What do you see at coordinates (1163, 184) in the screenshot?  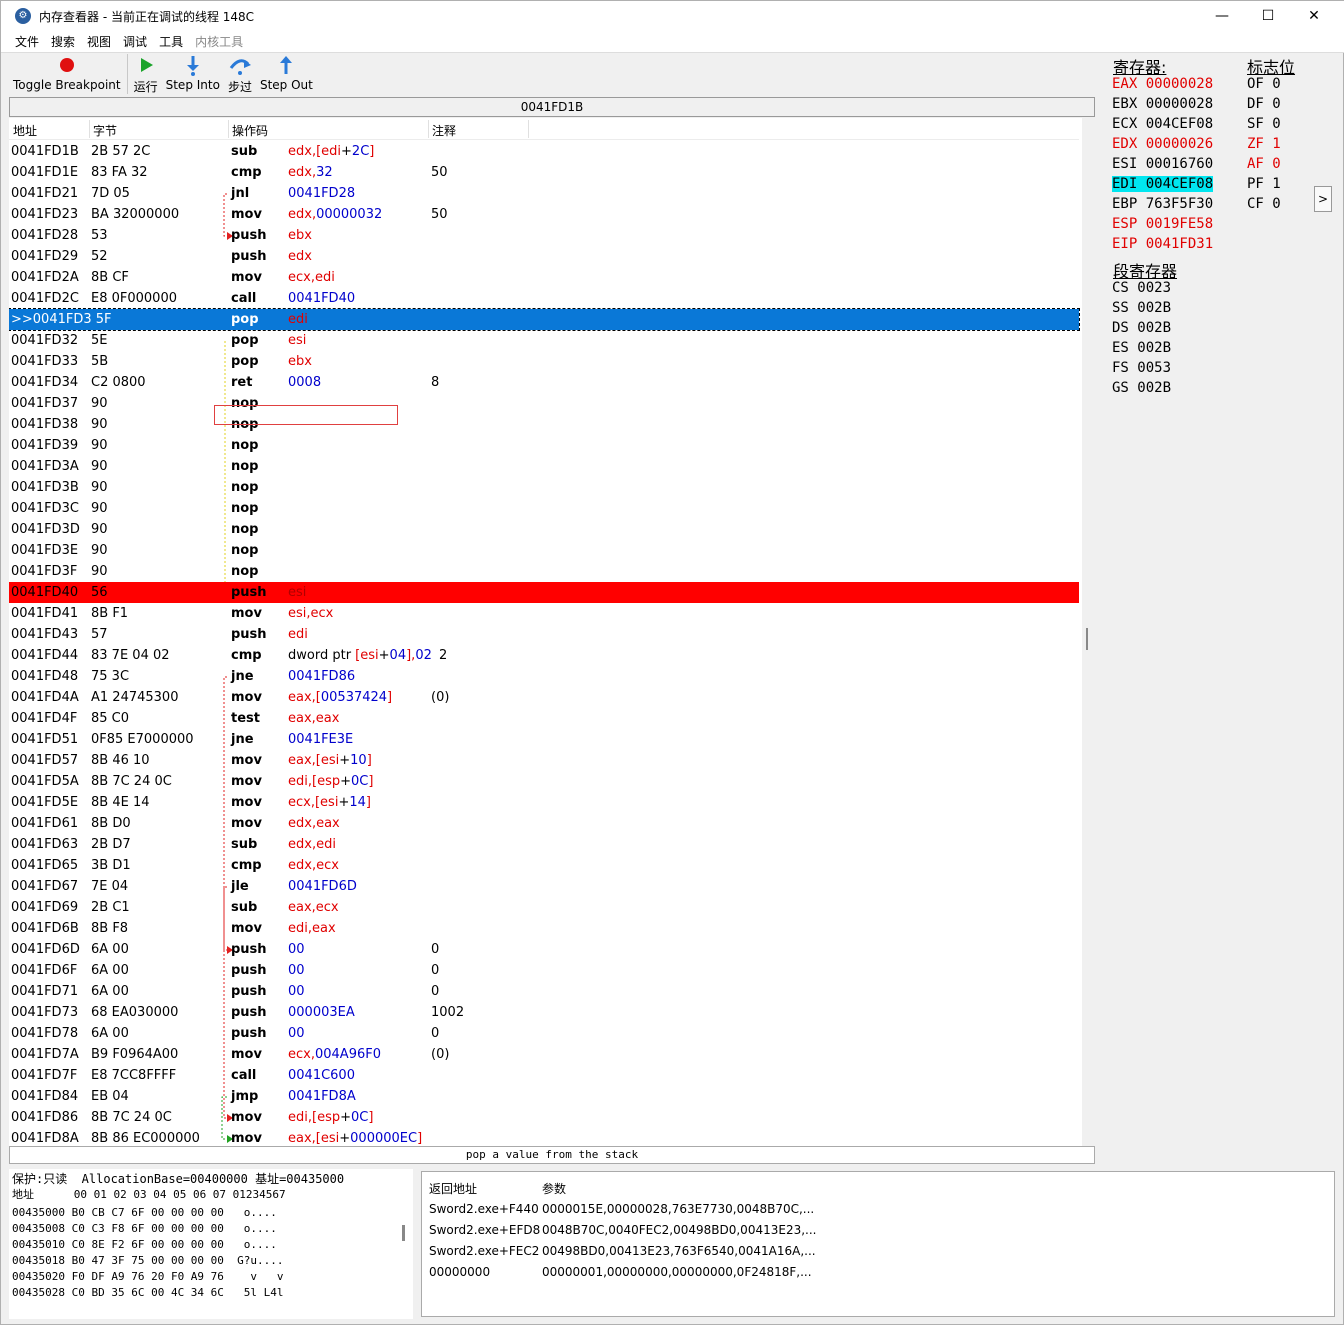 I see `register-edi: EDI 004CEF08` at bounding box center [1163, 184].